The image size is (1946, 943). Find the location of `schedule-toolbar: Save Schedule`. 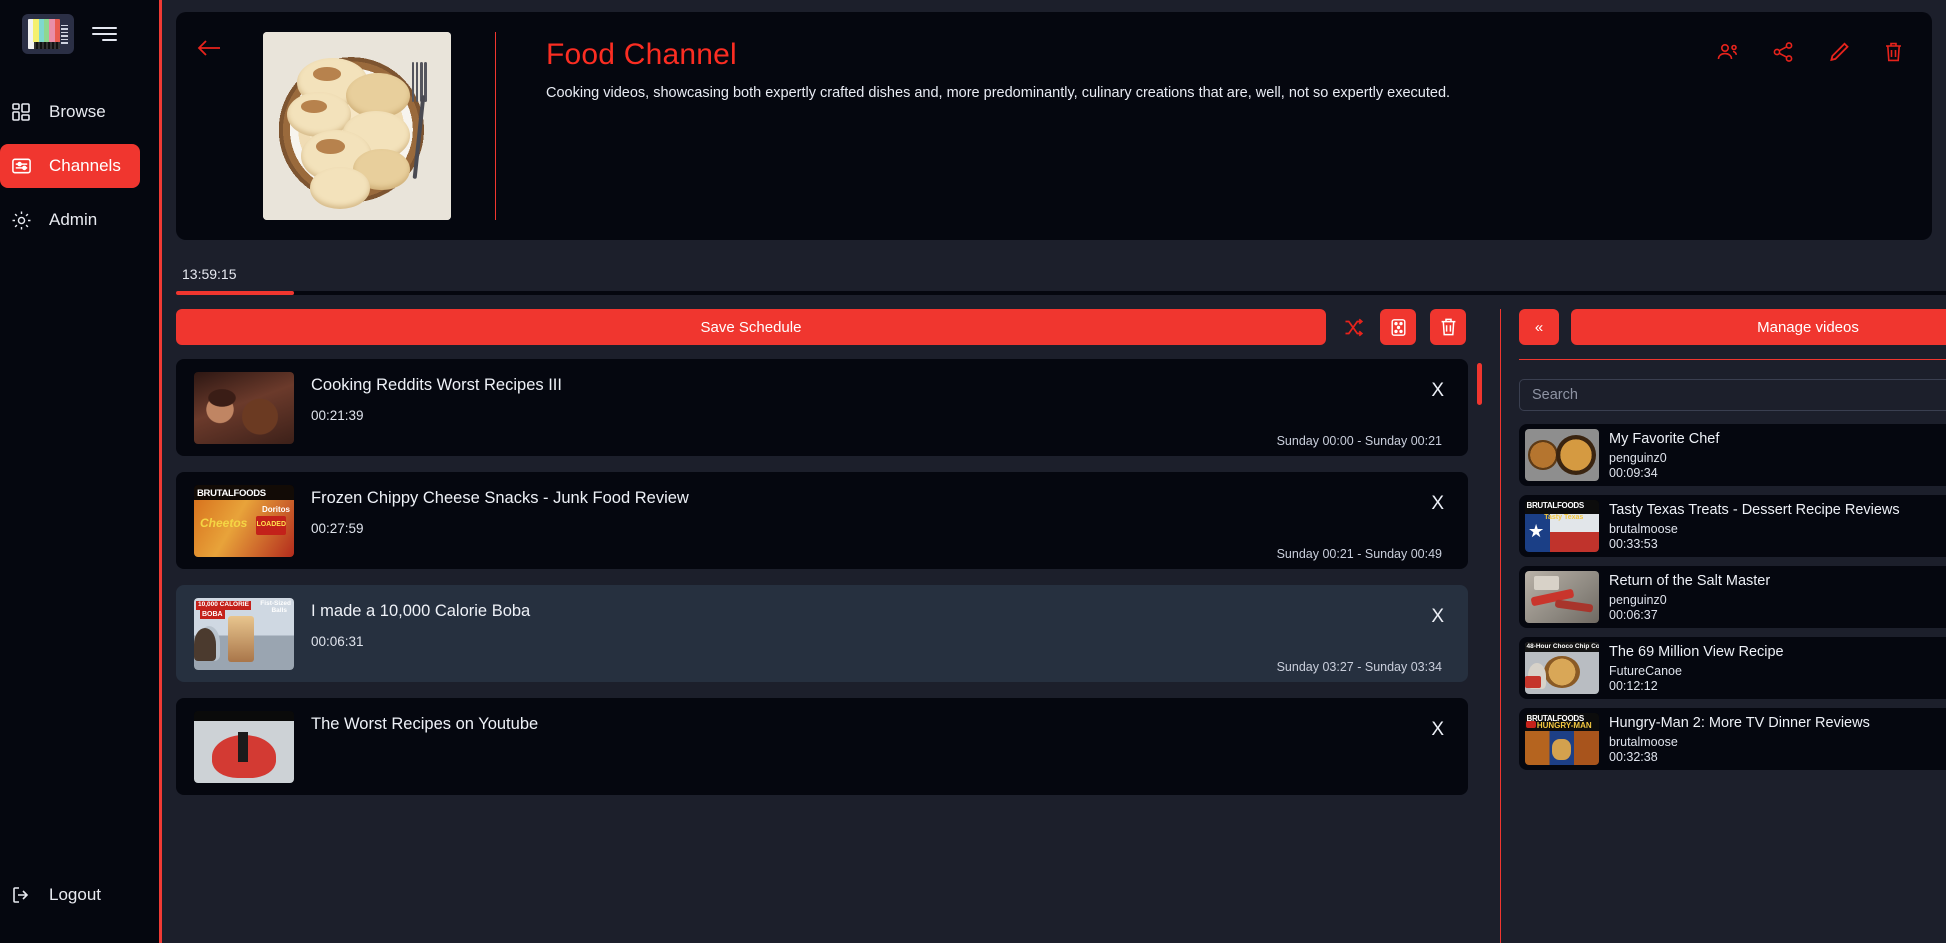

schedule-toolbar: Save Schedule is located at coordinates (829, 327).